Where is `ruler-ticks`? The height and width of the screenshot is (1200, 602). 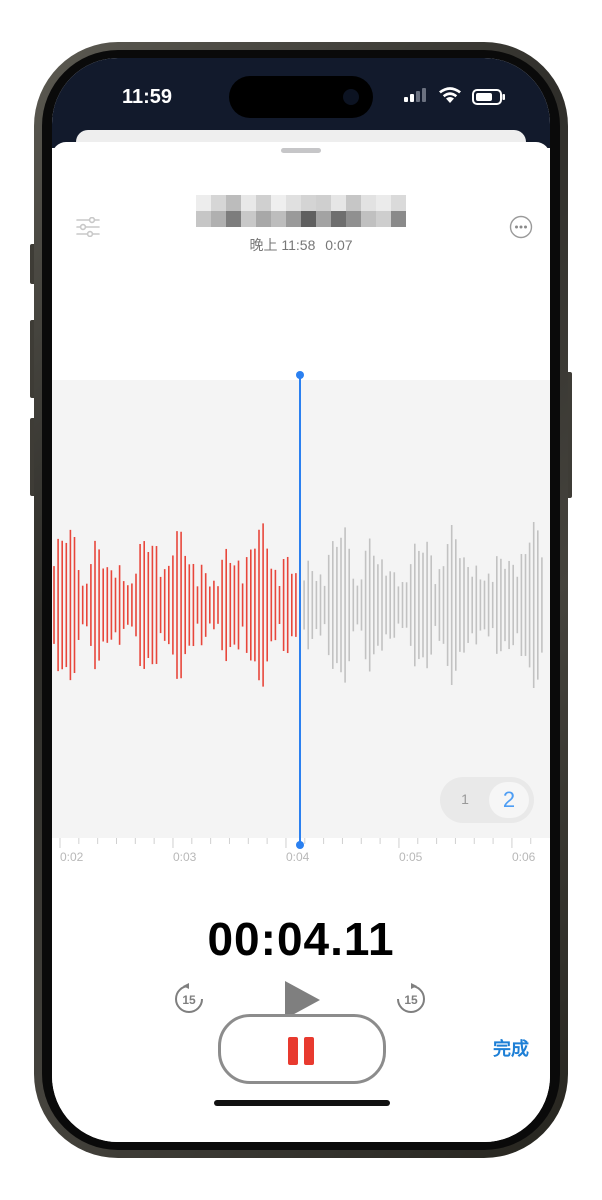
ruler-ticks is located at coordinates (295, 843).